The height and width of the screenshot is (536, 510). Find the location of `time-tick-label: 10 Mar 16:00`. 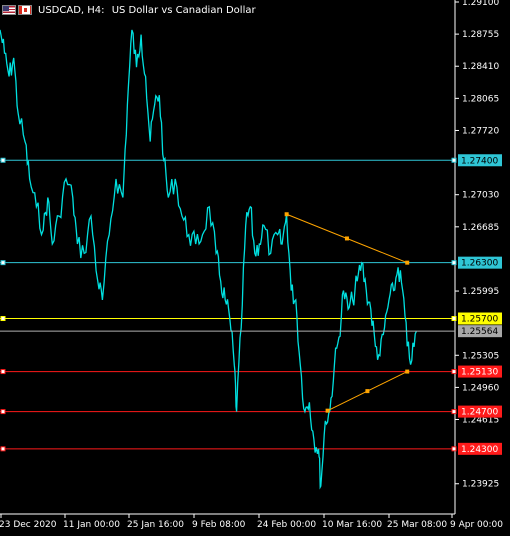

time-tick-label: 10 Mar 16:00 is located at coordinates (352, 525).